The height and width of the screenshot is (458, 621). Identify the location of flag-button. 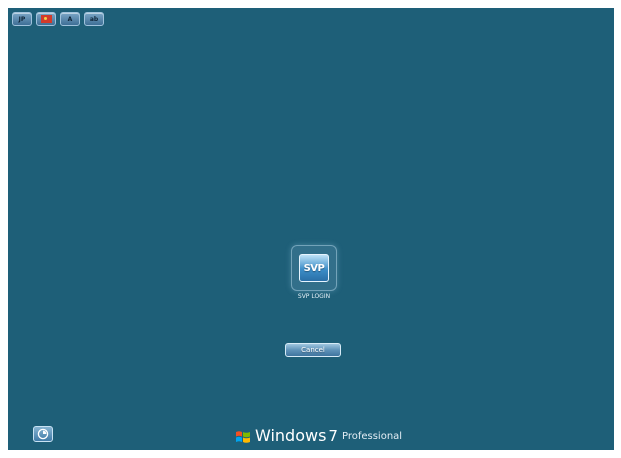
(46, 19).